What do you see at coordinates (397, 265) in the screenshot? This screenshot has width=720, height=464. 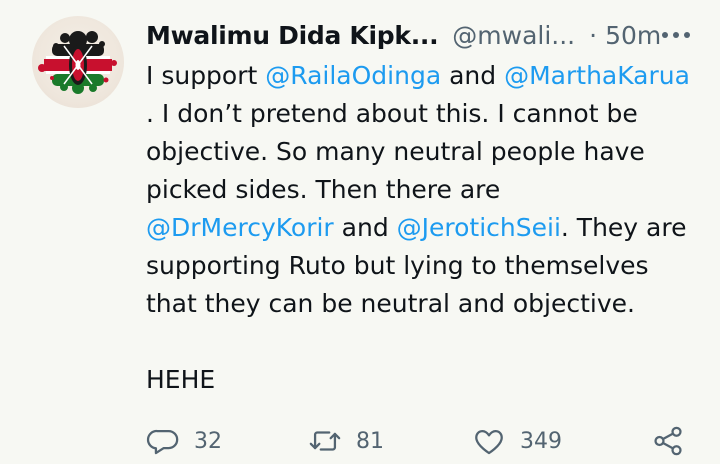 I see `text-line: supporting Ruto but lying to themselves` at bounding box center [397, 265].